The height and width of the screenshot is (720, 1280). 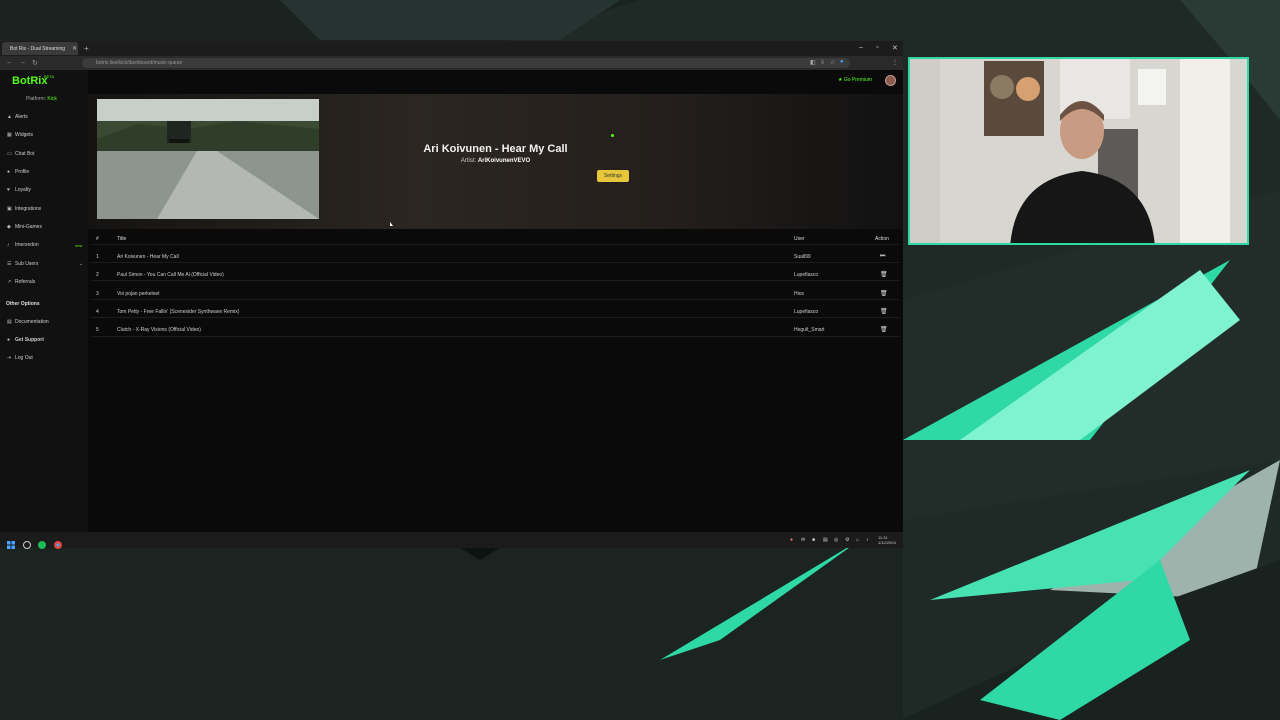 I want to click on chat-icon: ▭, so click(x=9, y=154).